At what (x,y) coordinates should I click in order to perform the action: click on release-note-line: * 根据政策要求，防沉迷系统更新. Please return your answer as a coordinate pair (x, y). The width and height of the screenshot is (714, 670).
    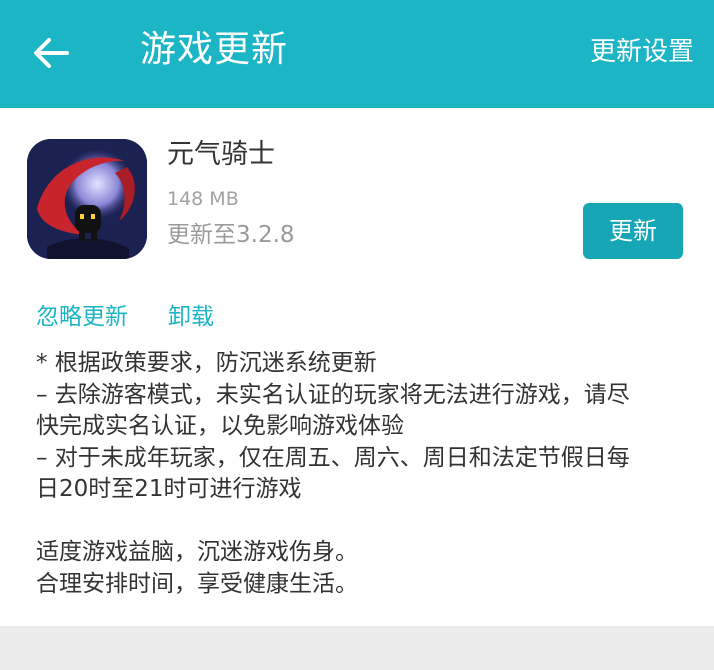
    Looking at the image, I should click on (206, 363).